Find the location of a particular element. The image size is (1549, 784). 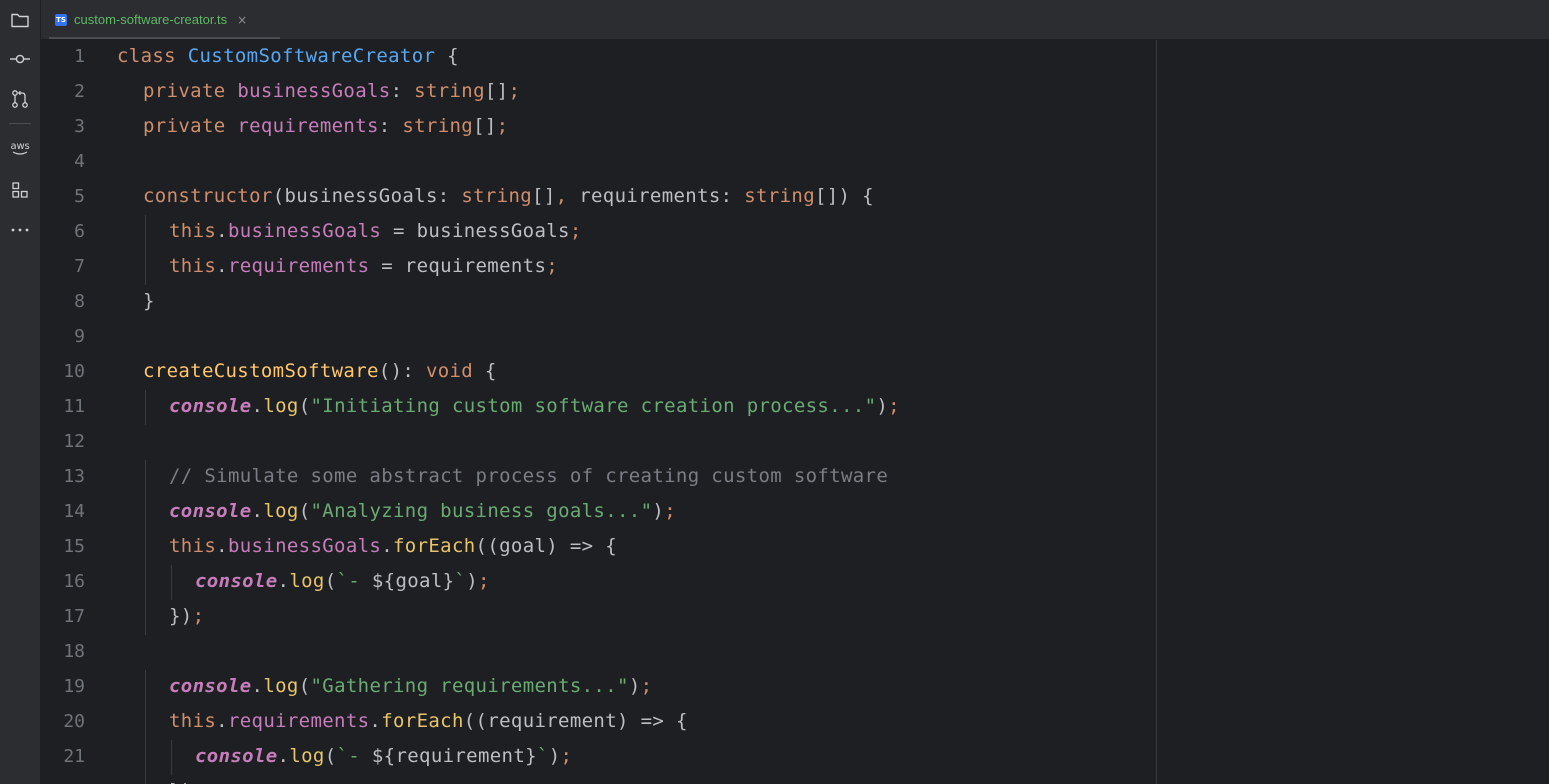

code-line: 3 private requirements: string[]; is located at coordinates (795, 127).